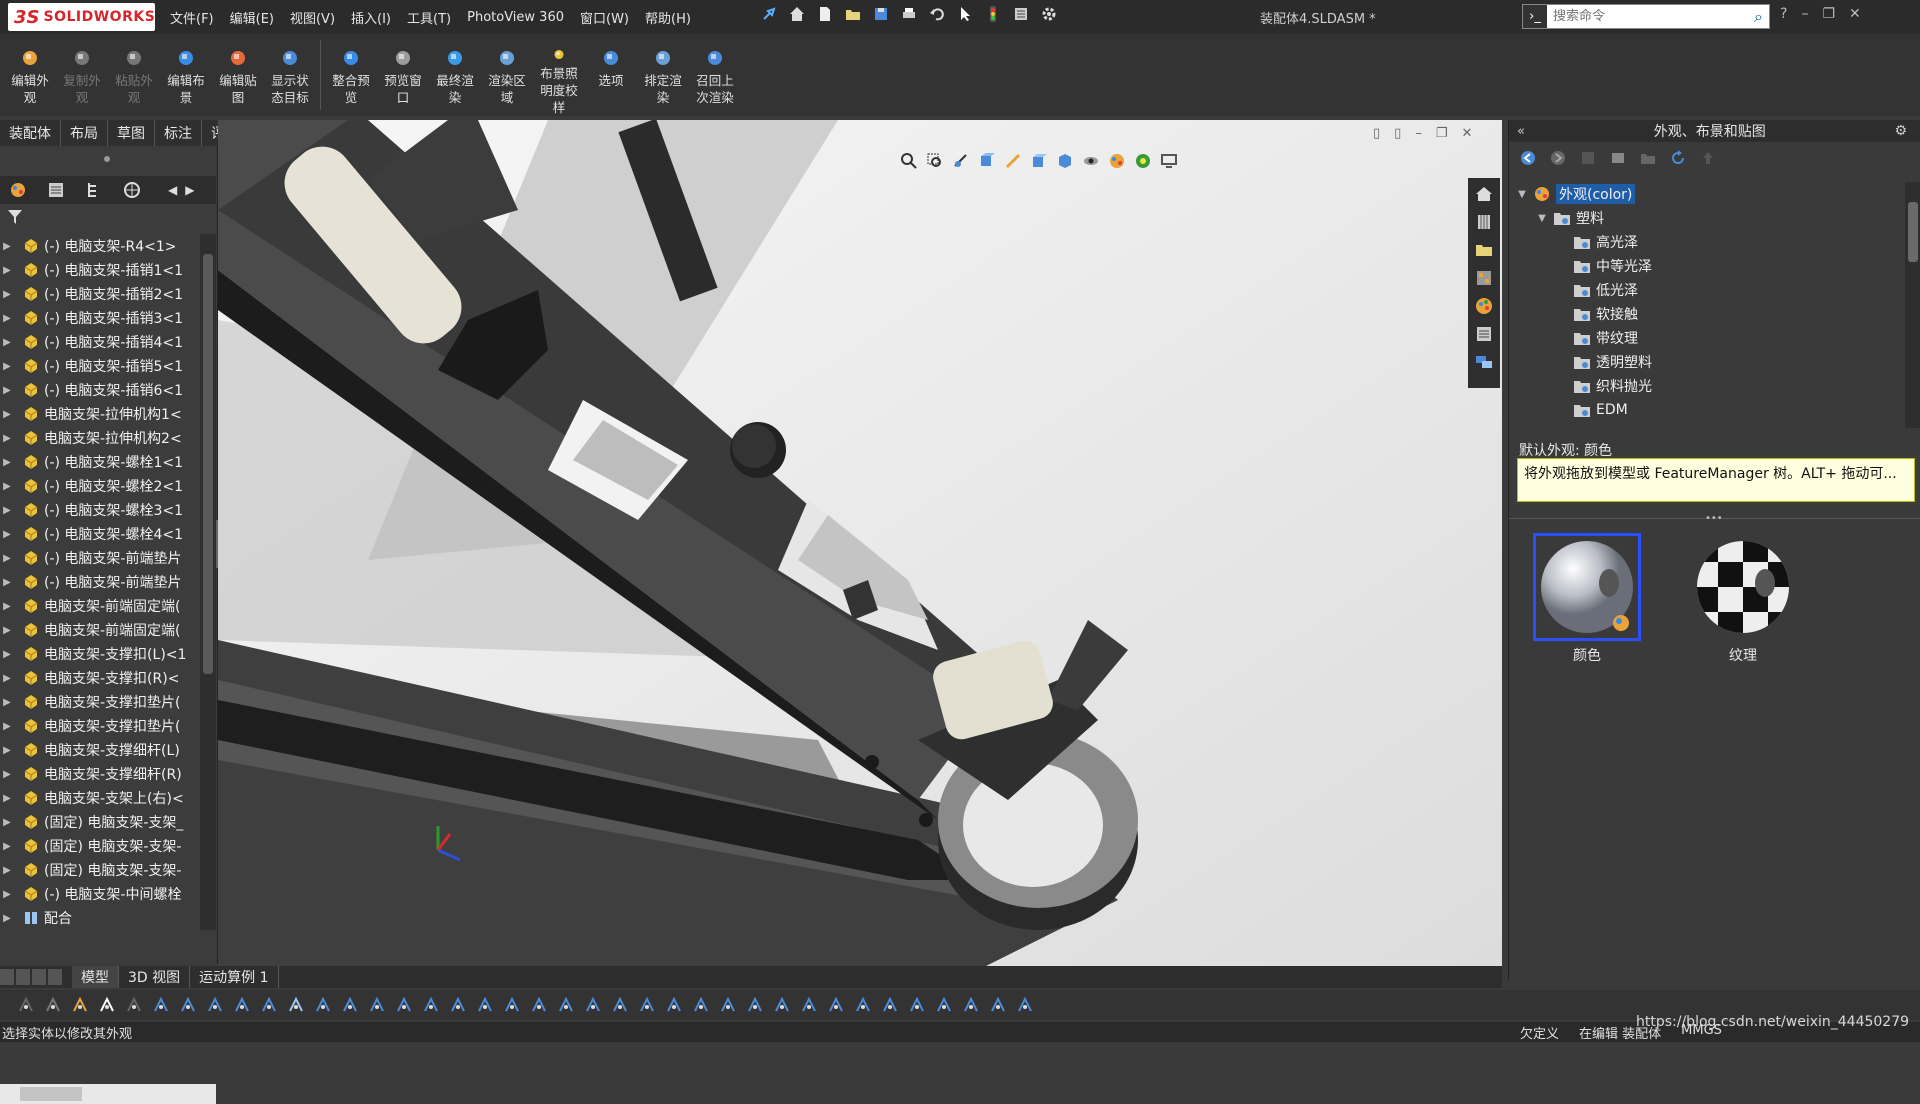 The image size is (1920, 1104). What do you see at coordinates (189, 190) in the screenshot?
I see `tab-scroll-right-icon: ▶` at bounding box center [189, 190].